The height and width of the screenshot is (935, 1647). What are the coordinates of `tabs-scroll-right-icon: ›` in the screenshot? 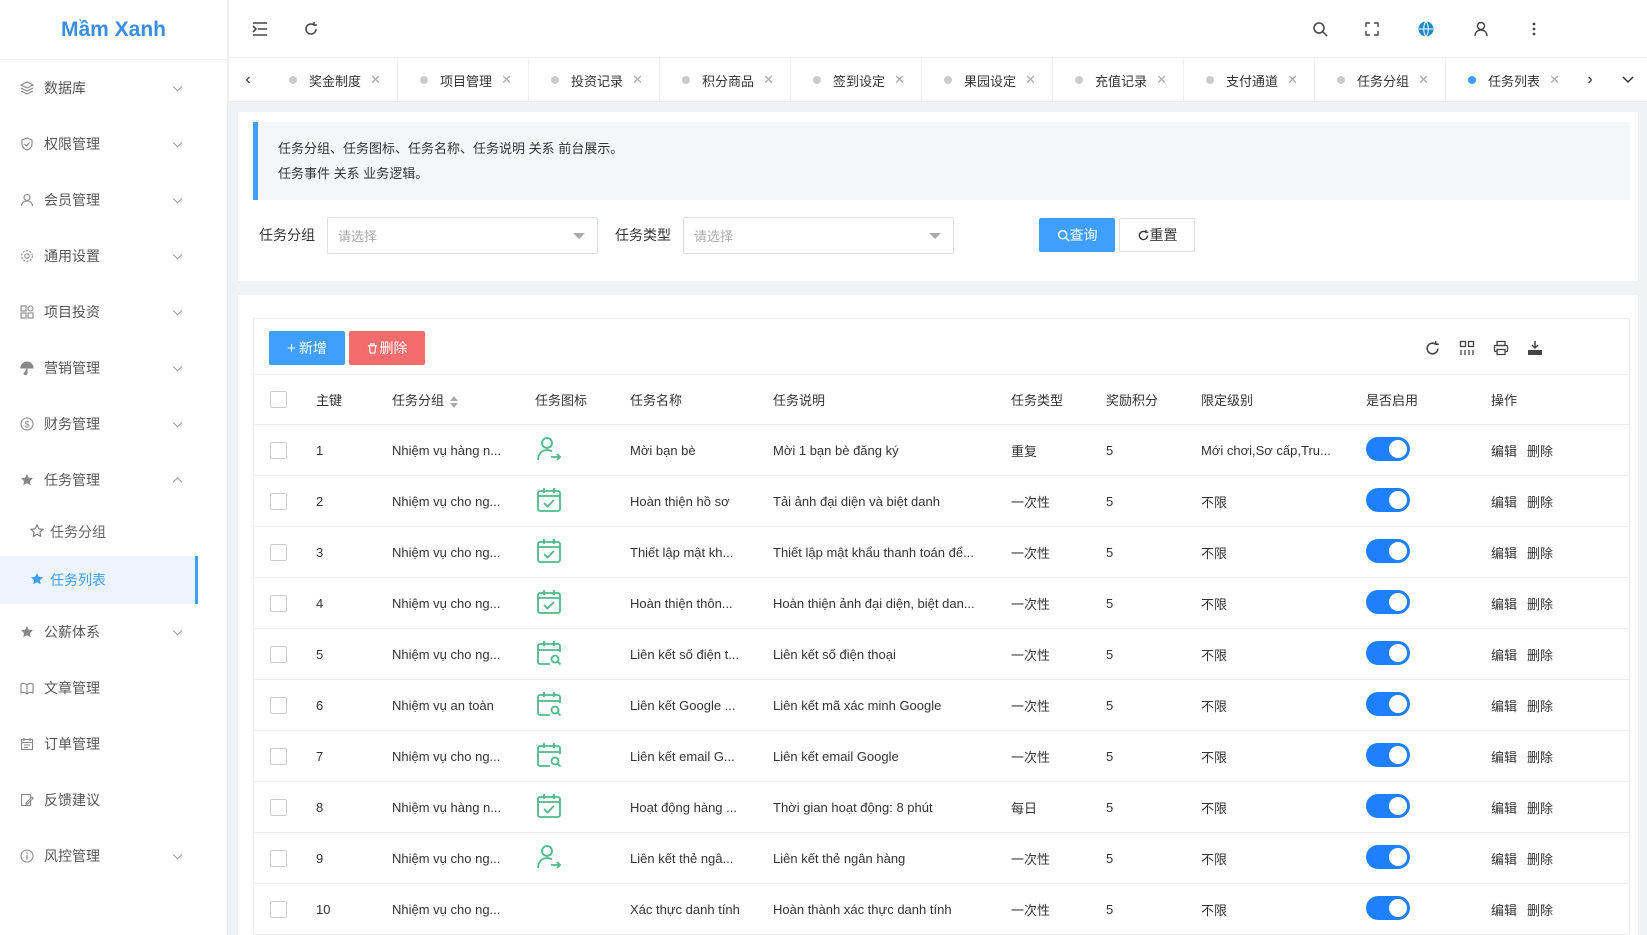 It's located at (1590, 79).